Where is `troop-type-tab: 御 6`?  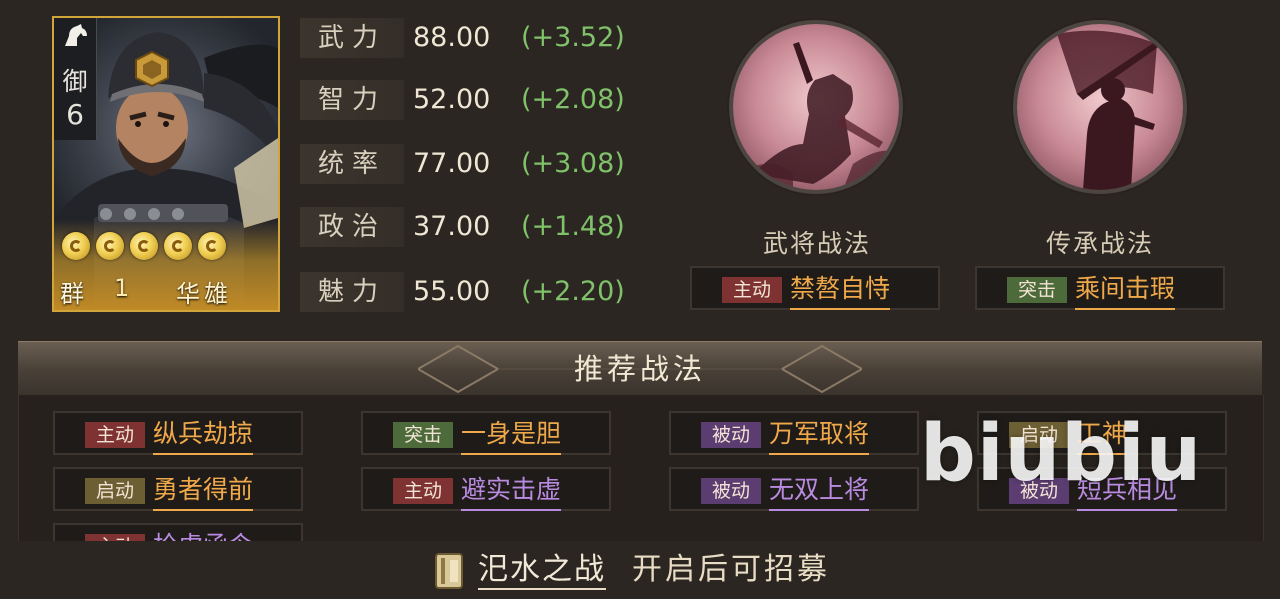 troop-type-tab: 御 6 is located at coordinates (75, 79).